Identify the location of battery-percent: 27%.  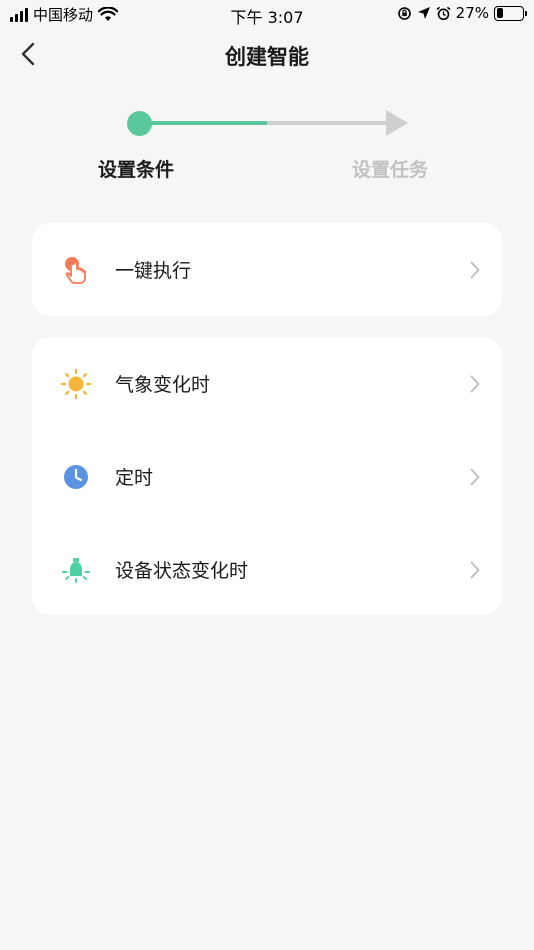
(472, 13).